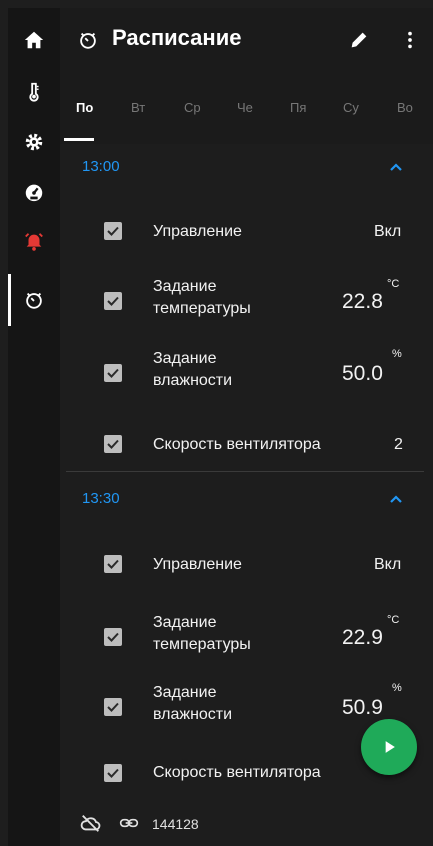  I want to click on run-schedule-button, so click(389, 747).